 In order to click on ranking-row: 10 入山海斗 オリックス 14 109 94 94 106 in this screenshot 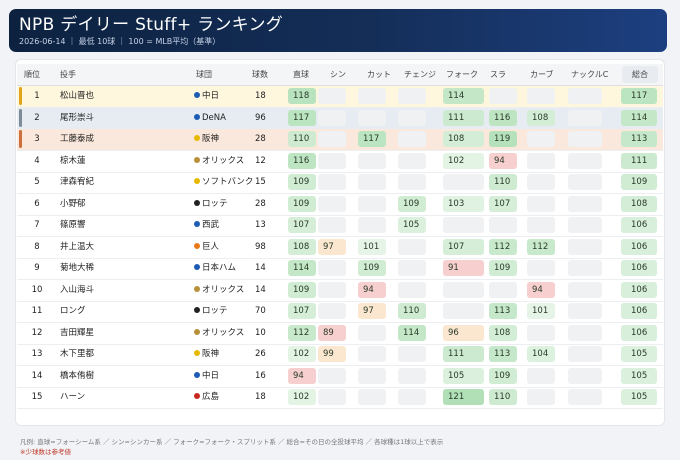, I will do `click(340, 291)`.